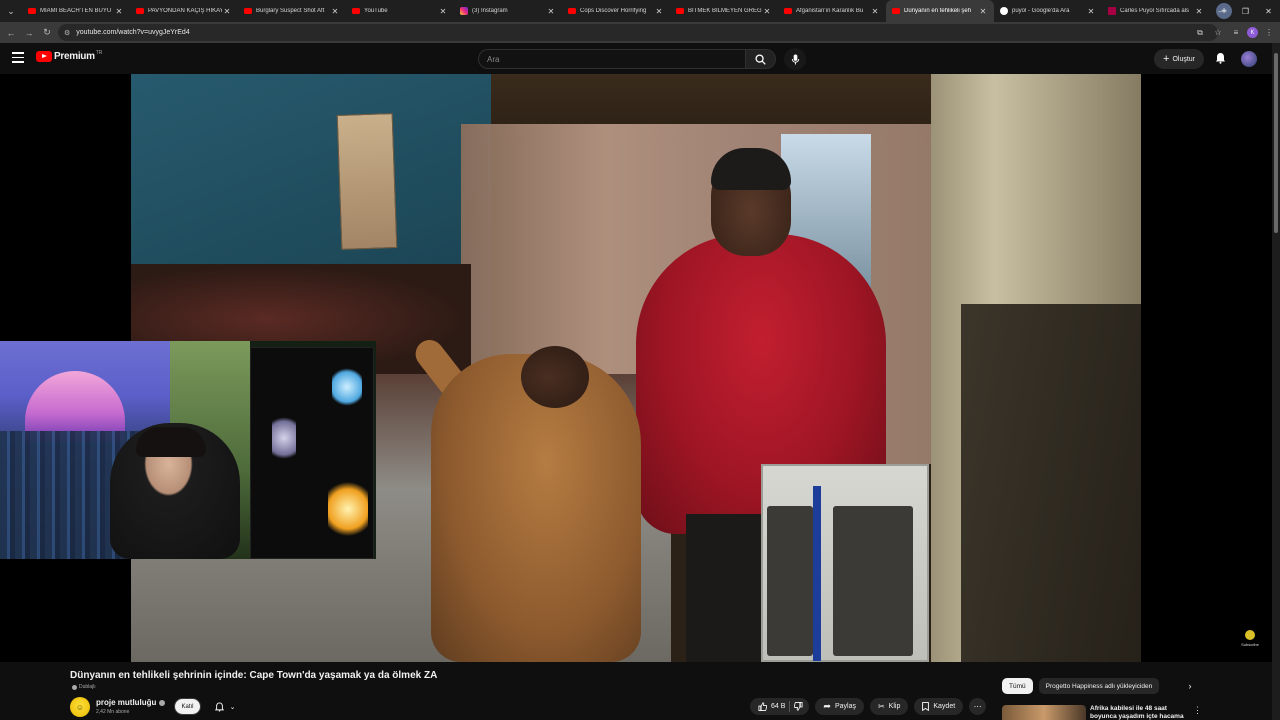 This screenshot has height=720, width=1280. Describe the element at coordinates (1269, 32) in the screenshot. I see `browser-menu-icon: ⋮` at that location.